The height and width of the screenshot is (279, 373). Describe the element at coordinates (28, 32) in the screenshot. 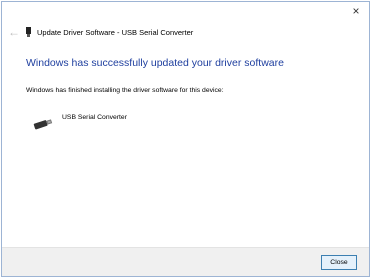

I see `usb-plug-icon` at that location.